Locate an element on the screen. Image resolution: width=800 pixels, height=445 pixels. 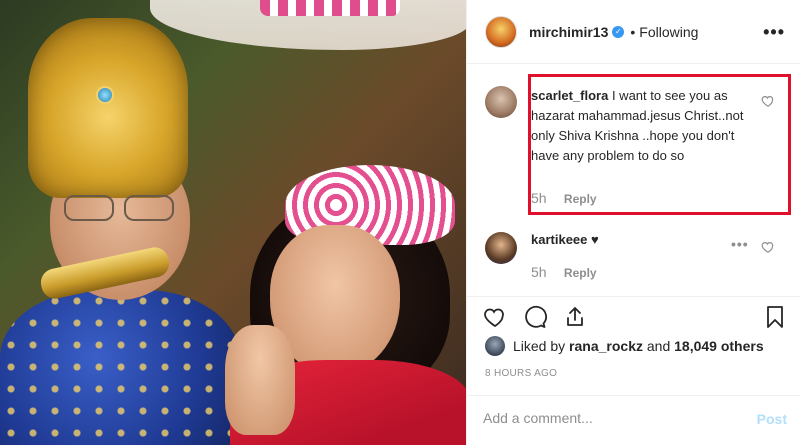
heart-icon is located at coordinates (495, 317).